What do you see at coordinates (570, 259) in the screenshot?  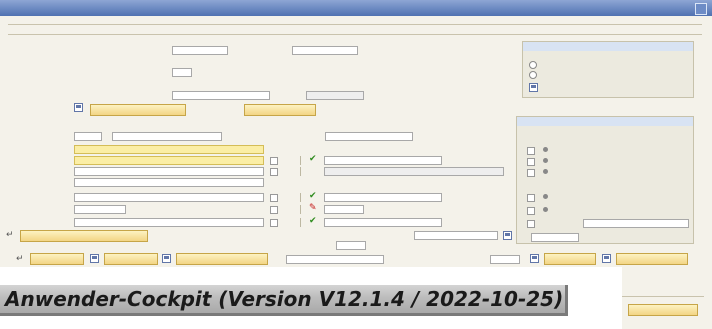 I see `details-button` at bounding box center [570, 259].